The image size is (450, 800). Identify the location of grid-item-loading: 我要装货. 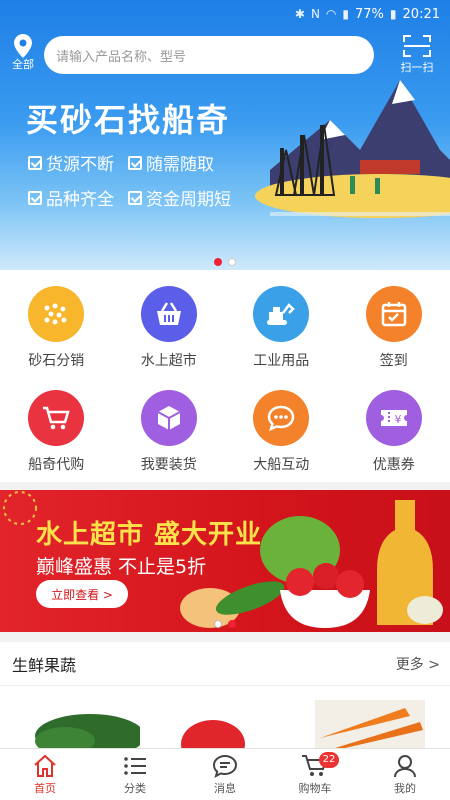
(169, 432).